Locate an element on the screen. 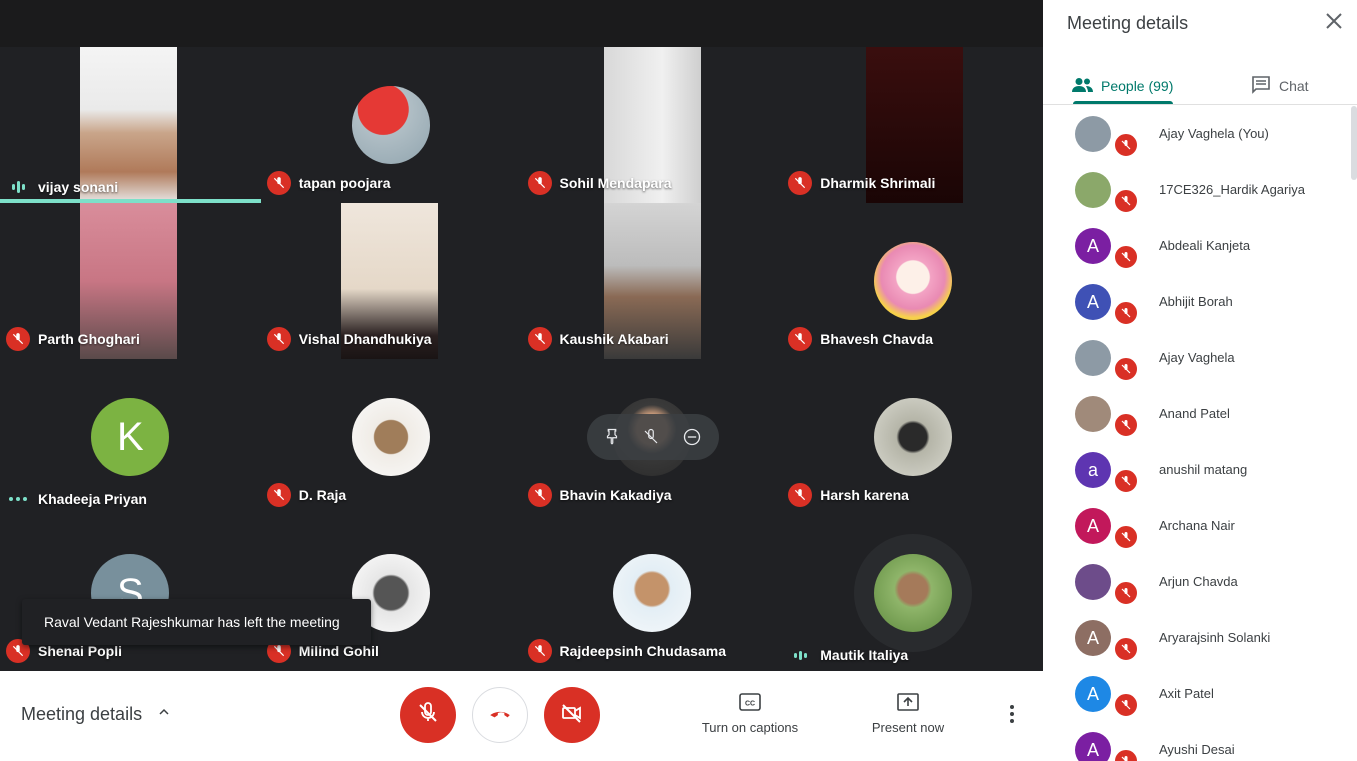 The width and height of the screenshot is (1357, 761). pin-icon is located at coordinates (612, 437).